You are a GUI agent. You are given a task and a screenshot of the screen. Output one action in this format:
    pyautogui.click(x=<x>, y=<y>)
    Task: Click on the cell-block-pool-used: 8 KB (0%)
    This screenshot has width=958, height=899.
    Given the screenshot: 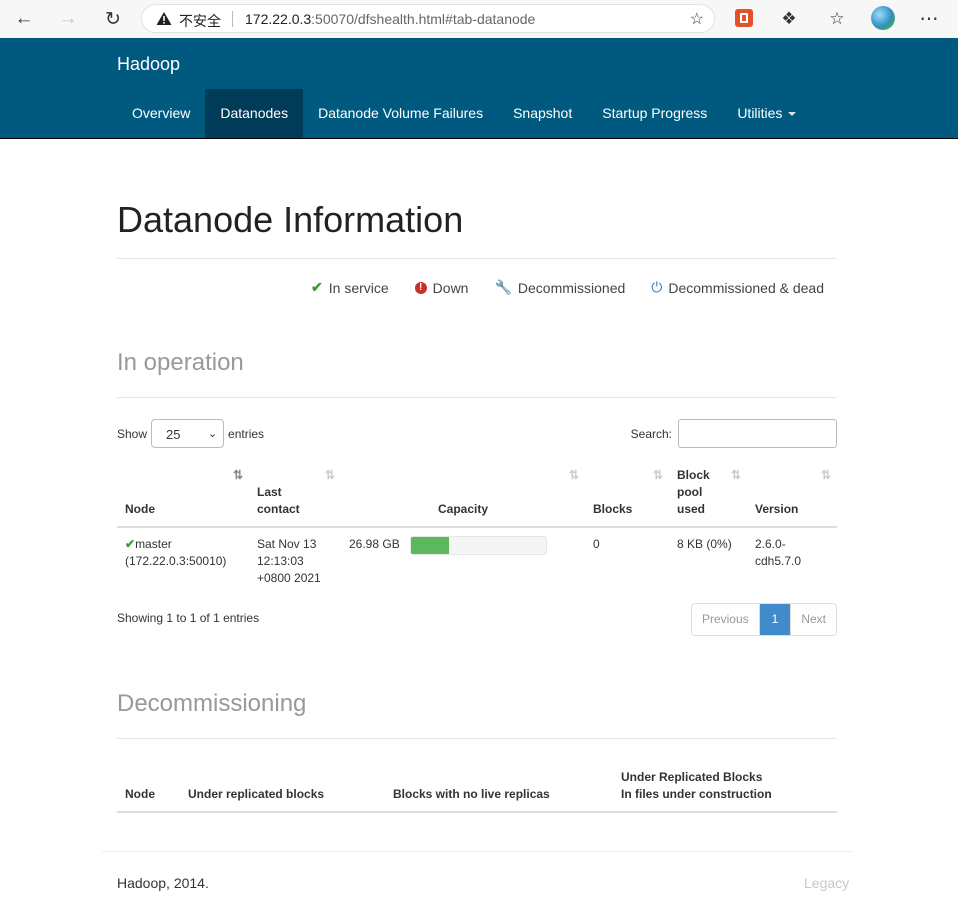 What is the action you would take?
    pyautogui.click(x=704, y=544)
    